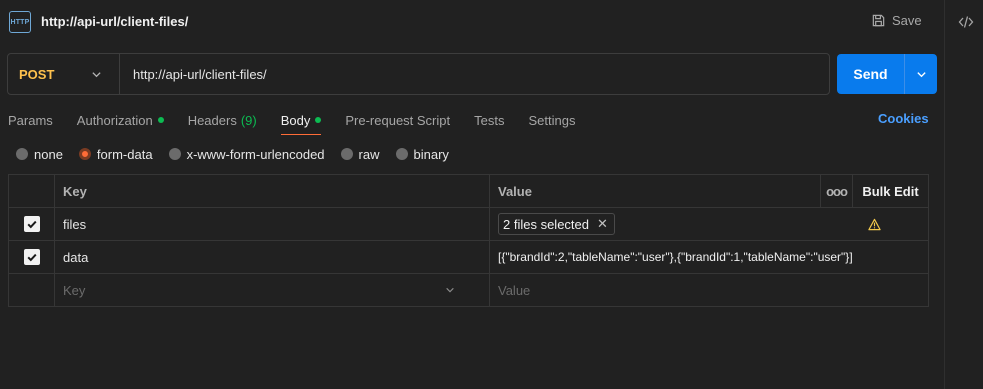 Image resolution: width=983 pixels, height=389 pixels. I want to click on header-check-cell, so click(32, 191).